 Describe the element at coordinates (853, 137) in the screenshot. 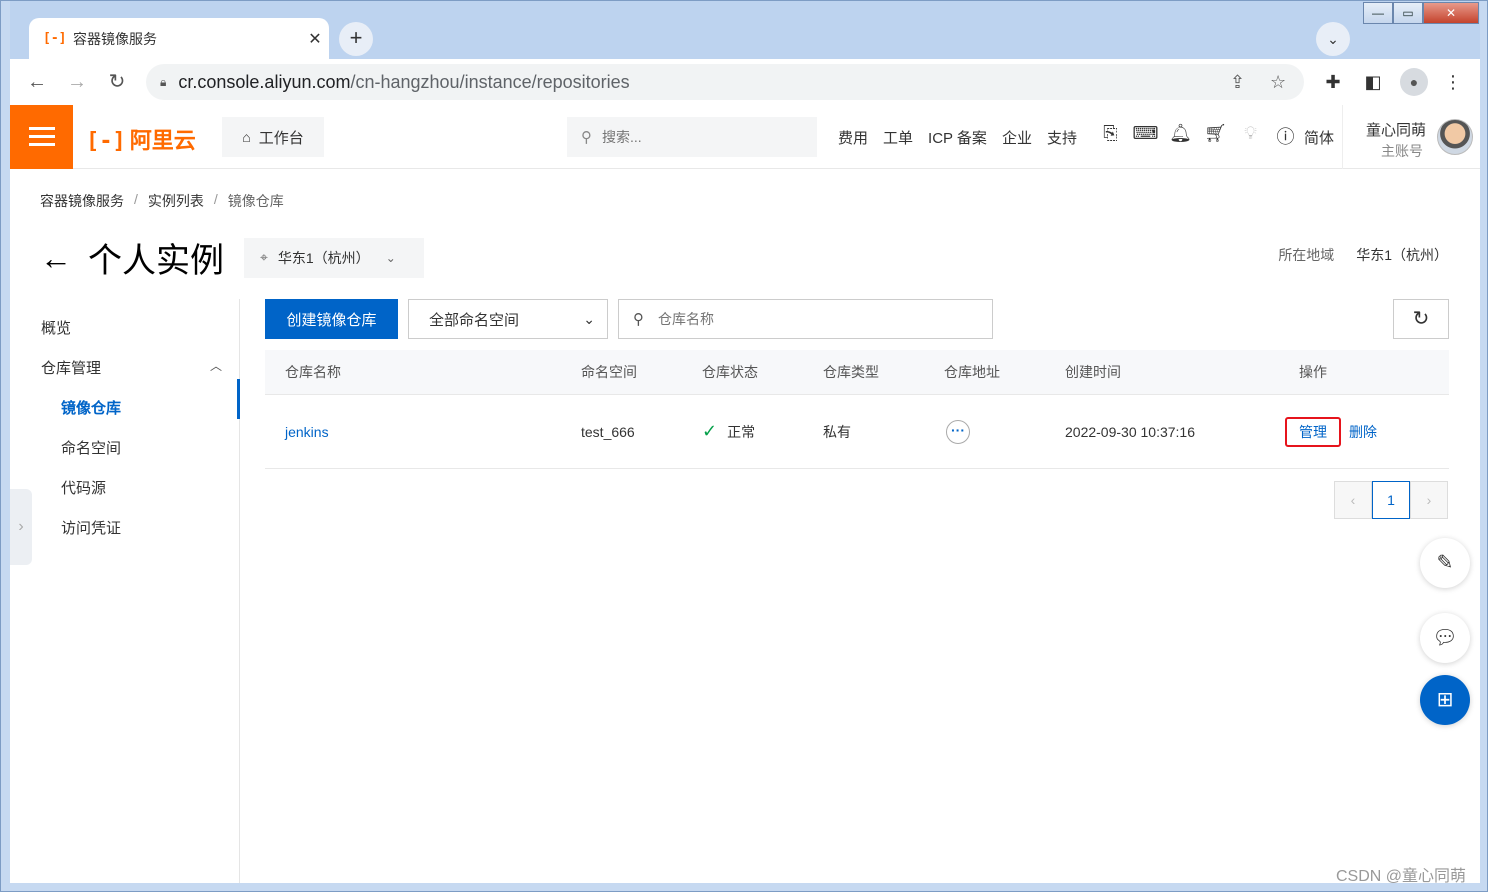

I see `topnav-fee: 费用` at that location.